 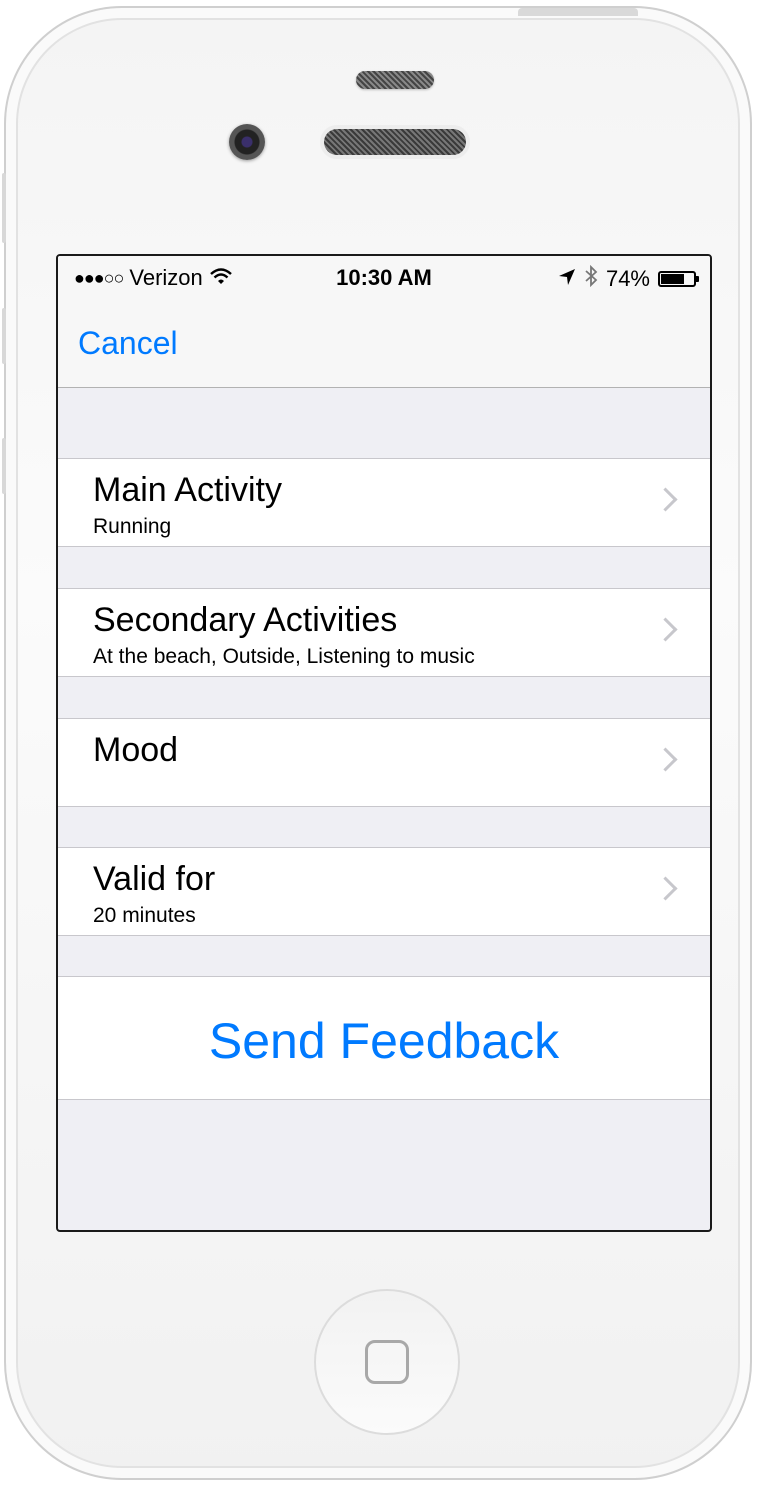 I want to click on volume-down-button, so click(x=4, y=466).